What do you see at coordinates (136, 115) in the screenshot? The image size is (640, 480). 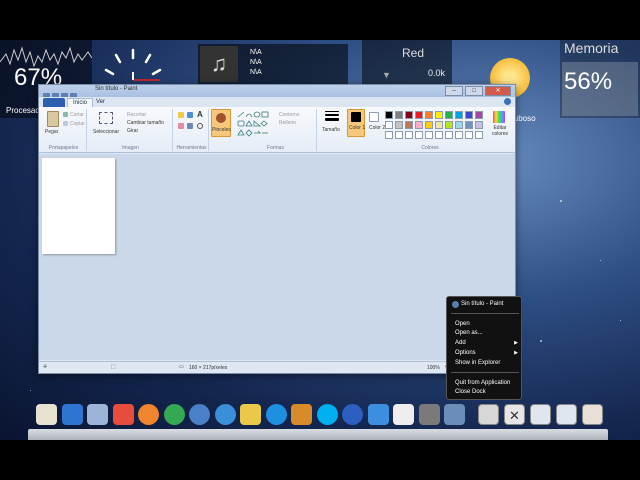 I see `crop-button: Recortar` at bounding box center [136, 115].